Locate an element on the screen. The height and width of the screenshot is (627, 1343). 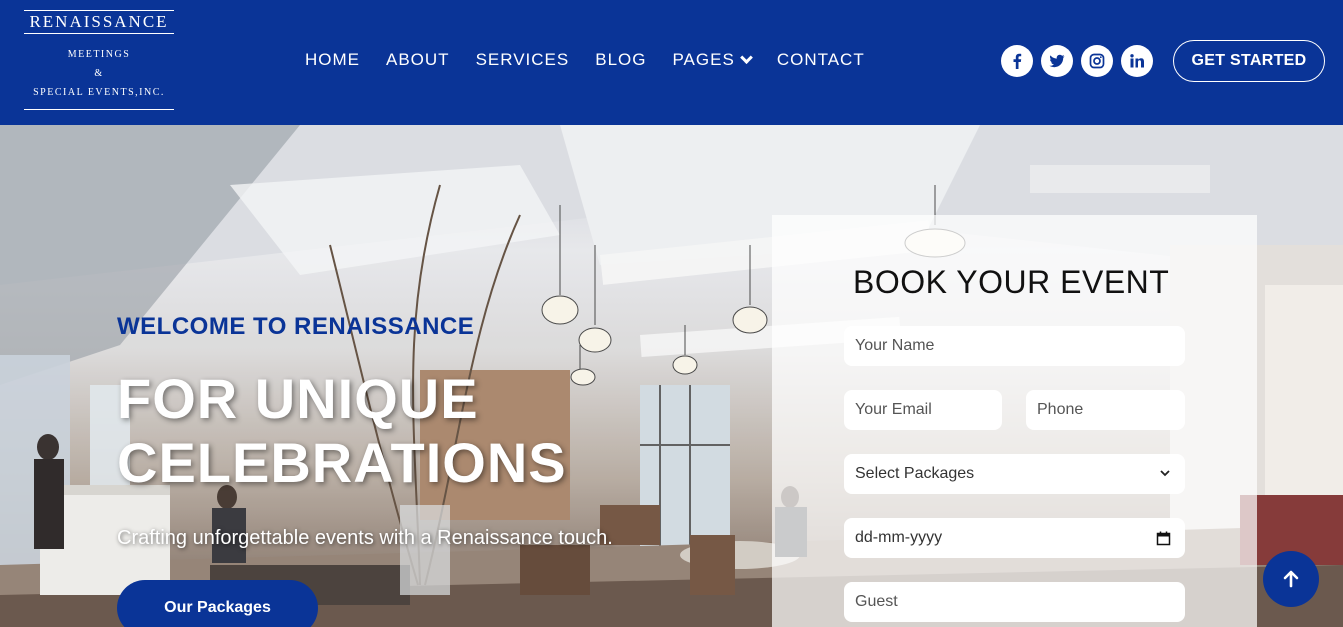
hero-welcome-text: WELCOME TO RENAISSANCE is located at coordinates (296, 326).